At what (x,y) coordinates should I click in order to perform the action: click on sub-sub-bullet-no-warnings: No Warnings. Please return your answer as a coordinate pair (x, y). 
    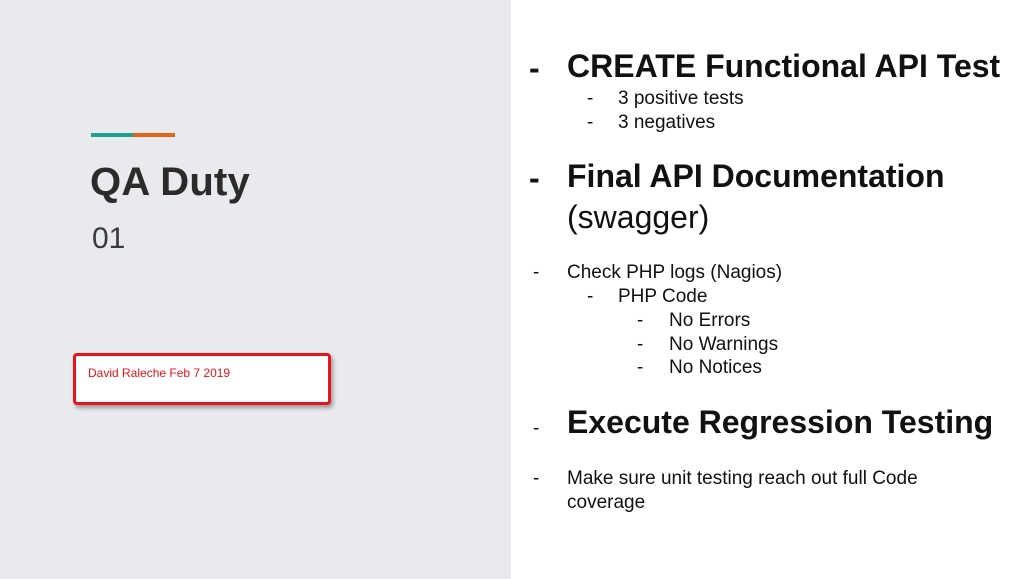
    Looking at the image, I should click on (724, 344).